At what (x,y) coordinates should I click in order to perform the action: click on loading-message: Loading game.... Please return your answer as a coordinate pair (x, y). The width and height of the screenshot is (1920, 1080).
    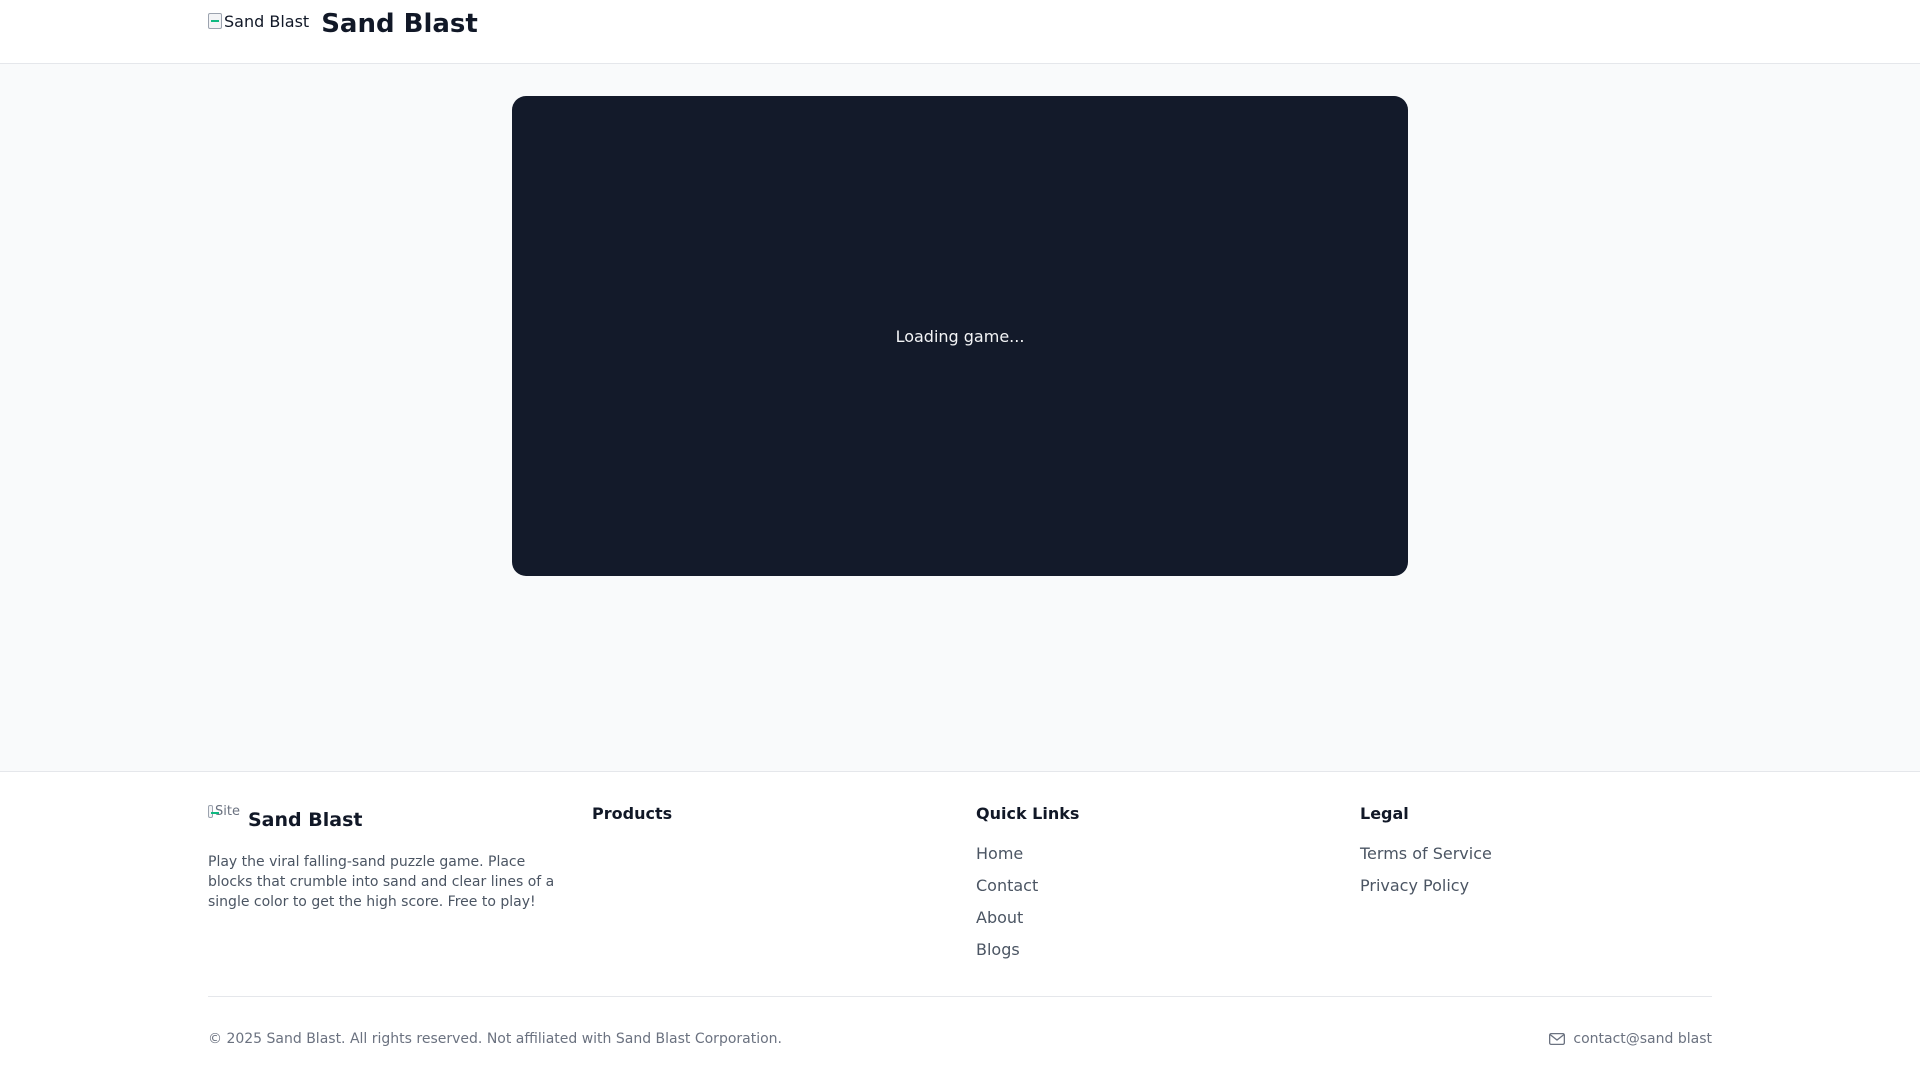
    Looking at the image, I should click on (960, 336).